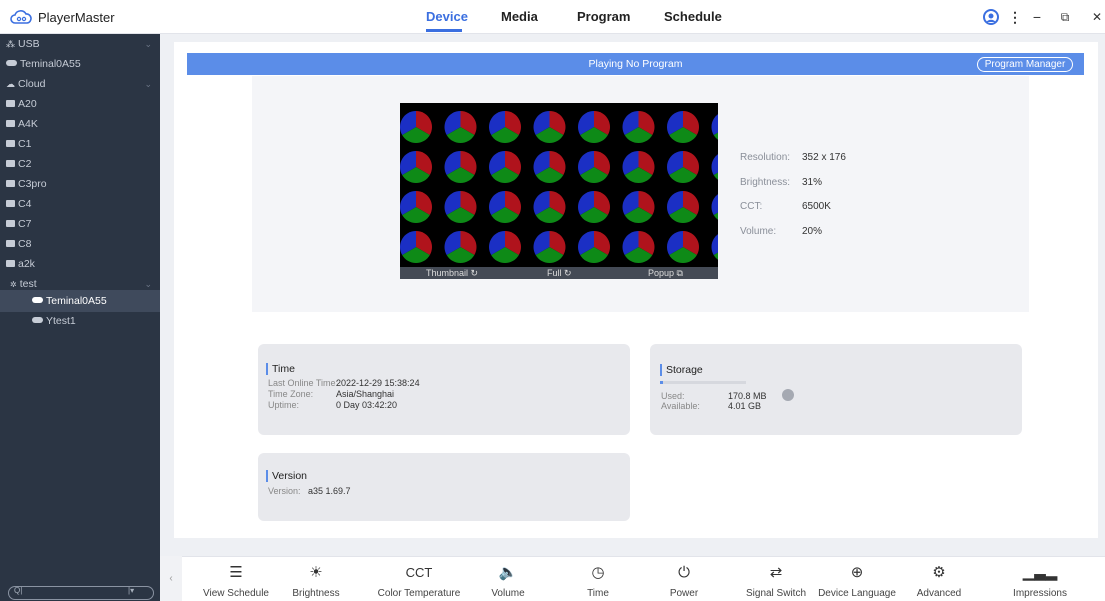  Describe the element at coordinates (1037, 17) in the screenshot. I see `minimize-button: −` at that location.